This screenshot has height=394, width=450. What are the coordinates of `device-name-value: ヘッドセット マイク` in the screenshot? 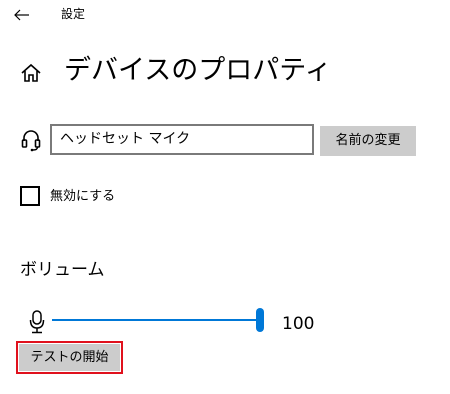 It's located at (125, 139).